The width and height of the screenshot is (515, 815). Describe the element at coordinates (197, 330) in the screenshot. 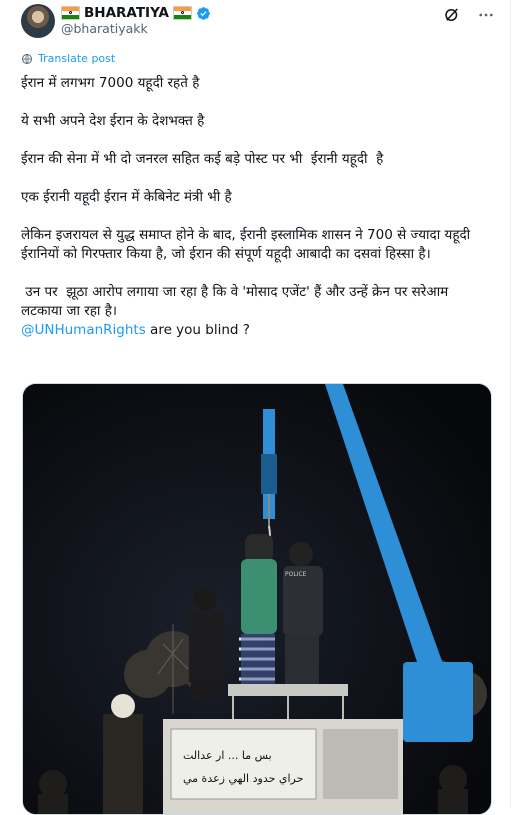

I see `mention-suffix: are you blind ?` at that location.